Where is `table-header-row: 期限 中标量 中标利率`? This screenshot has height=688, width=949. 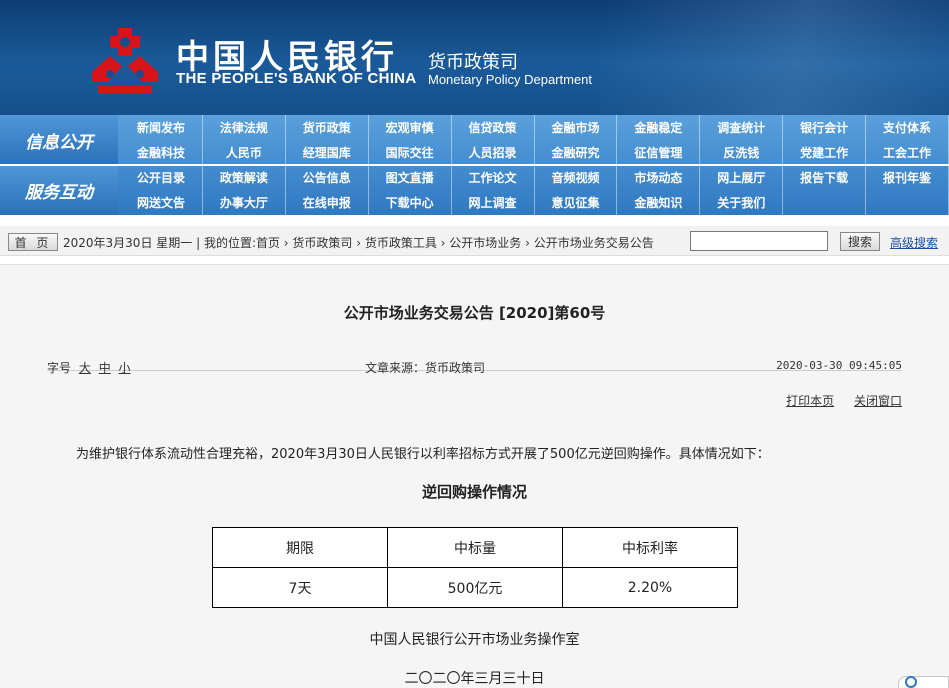 table-header-row: 期限 中标量 中标利率 is located at coordinates (475, 547).